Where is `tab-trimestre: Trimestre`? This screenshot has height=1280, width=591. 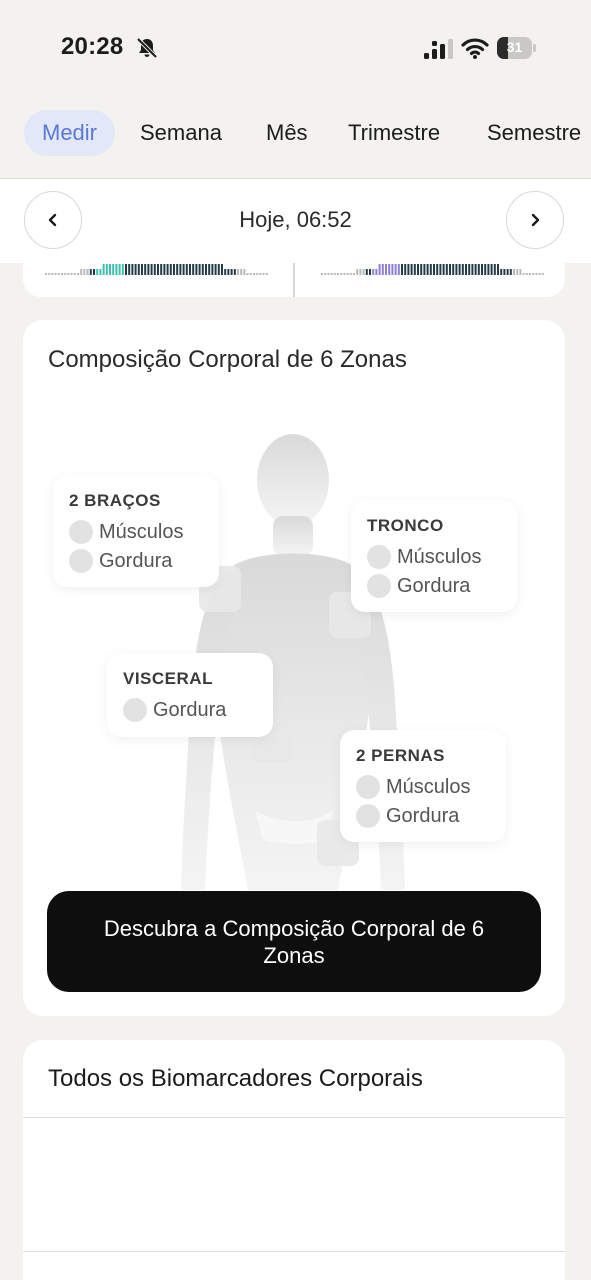 tab-trimestre: Trimestre is located at coordinates (394, 133).